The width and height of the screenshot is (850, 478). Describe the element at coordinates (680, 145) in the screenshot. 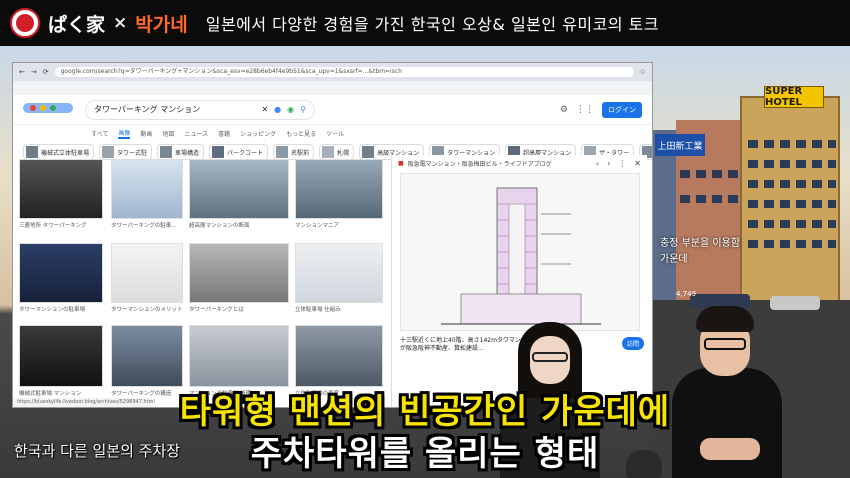

I see `shop-sign: 上田新工業` at that location.